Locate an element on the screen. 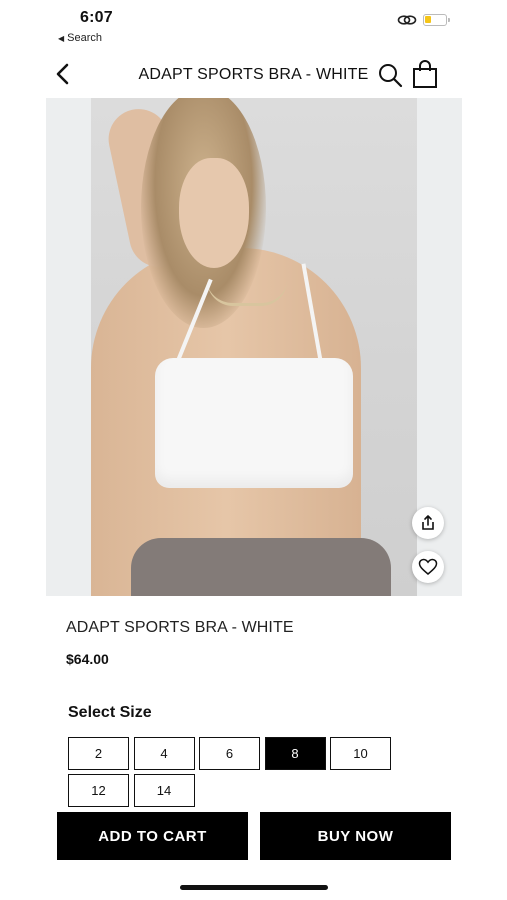 The image size is (507, 900). add-to-cart-button: ADD TO CART is located at coordinates (152, 836).